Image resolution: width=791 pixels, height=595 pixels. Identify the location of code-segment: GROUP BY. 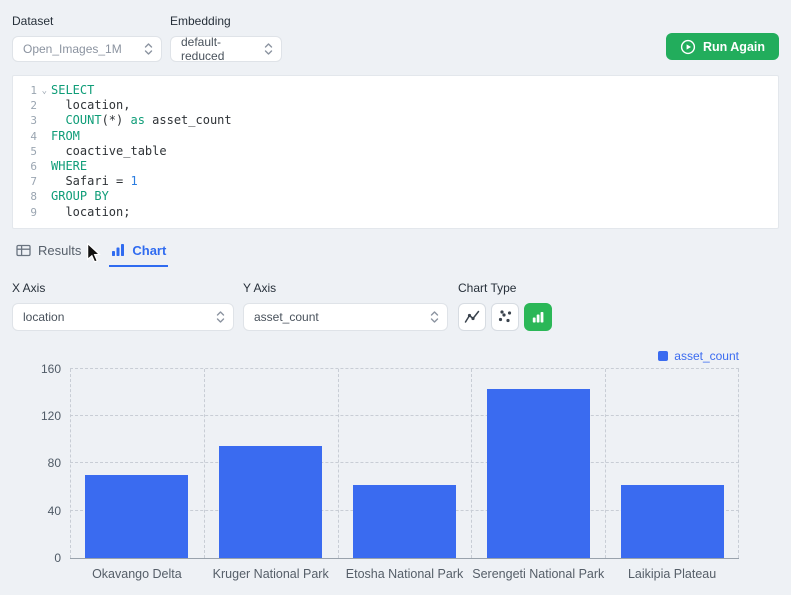
(80, 196).